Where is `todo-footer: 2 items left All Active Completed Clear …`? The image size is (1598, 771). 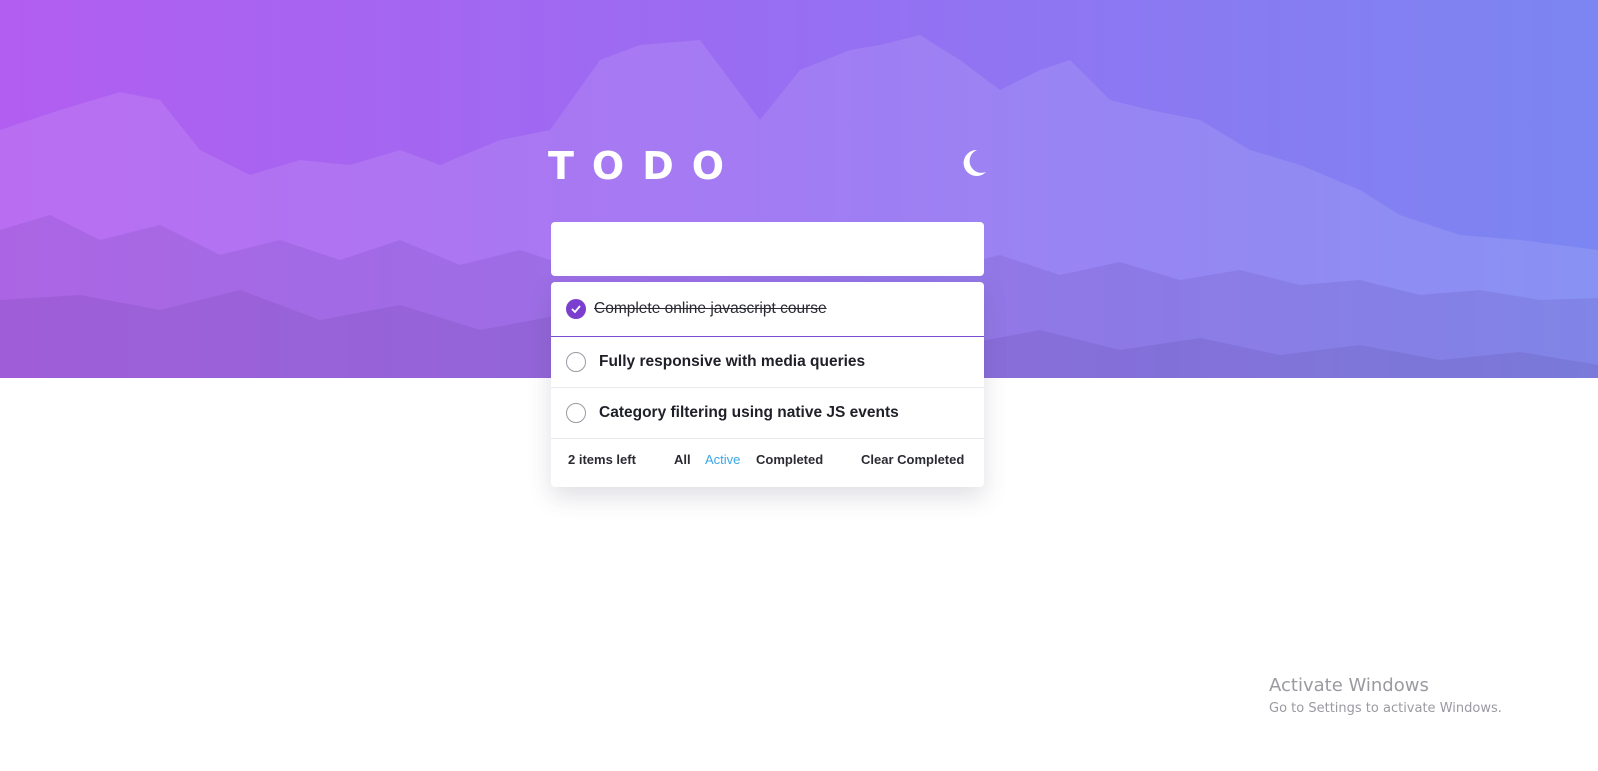 todo-footer: 2 items left All Active Completed Clear … is located at coordinates (767, 463).